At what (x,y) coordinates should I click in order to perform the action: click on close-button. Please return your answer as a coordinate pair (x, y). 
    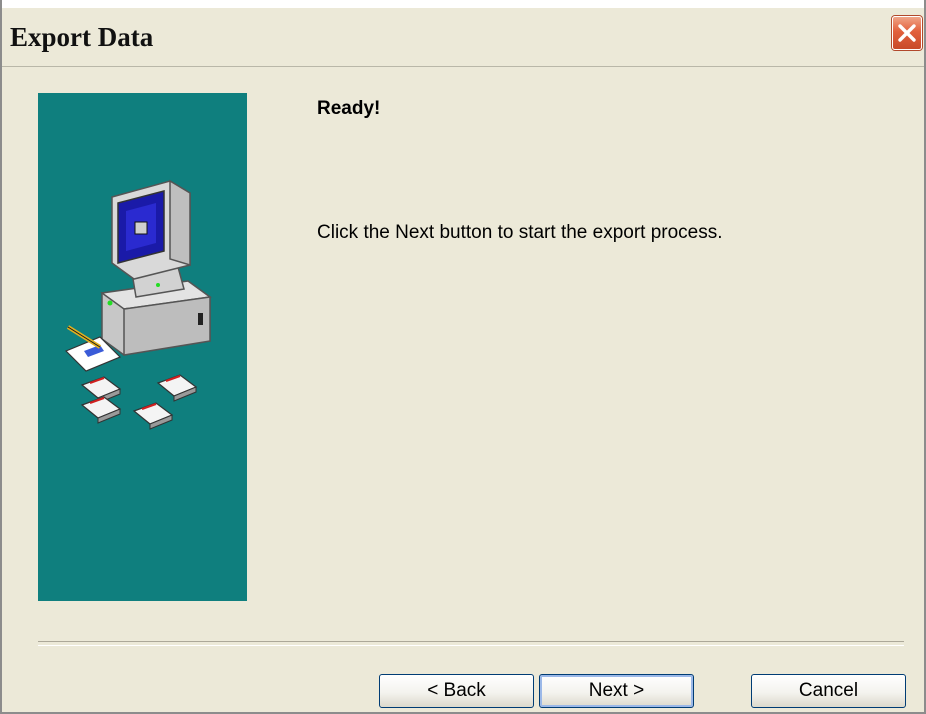
    Looking at the image, I should click on (907, 33).